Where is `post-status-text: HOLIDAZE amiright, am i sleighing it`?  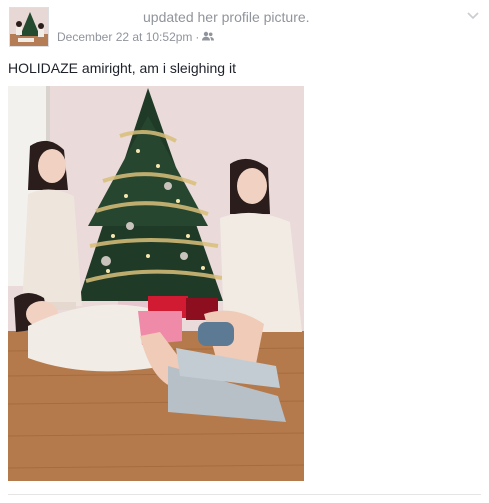
post-status-text: HOLIDAZE amiright, am i sleighing it is located at coordinates (122, 68).